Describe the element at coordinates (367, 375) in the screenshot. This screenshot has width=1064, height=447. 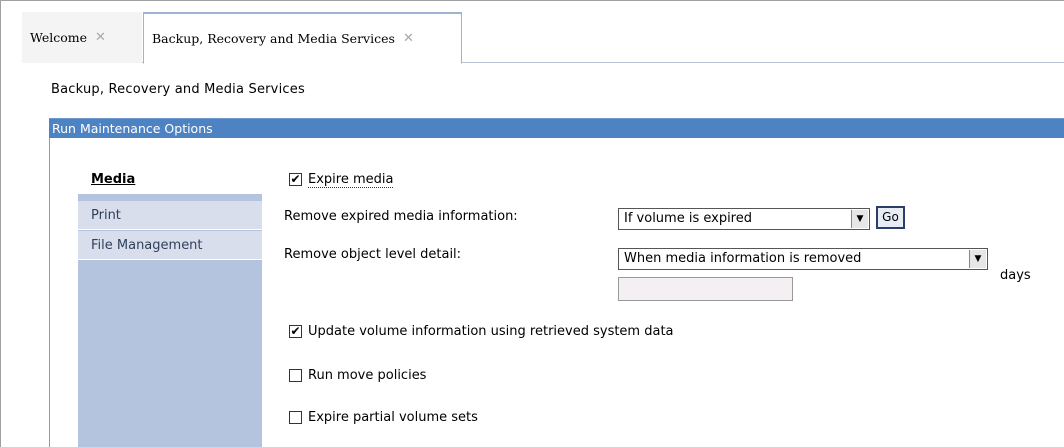
I see `run-move-policies-label: Run move policies` at that location.